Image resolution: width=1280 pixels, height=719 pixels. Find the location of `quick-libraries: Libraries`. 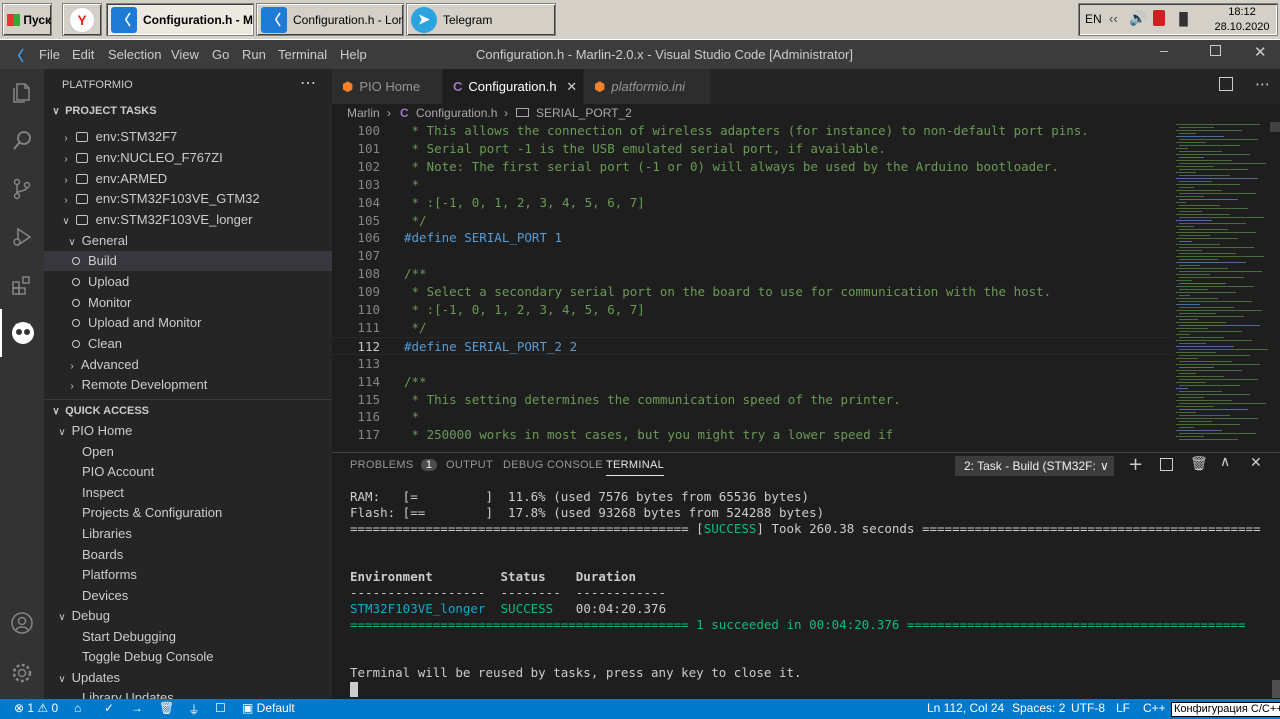

quick-libraries: Libraries is located at coordinates (188, 534).